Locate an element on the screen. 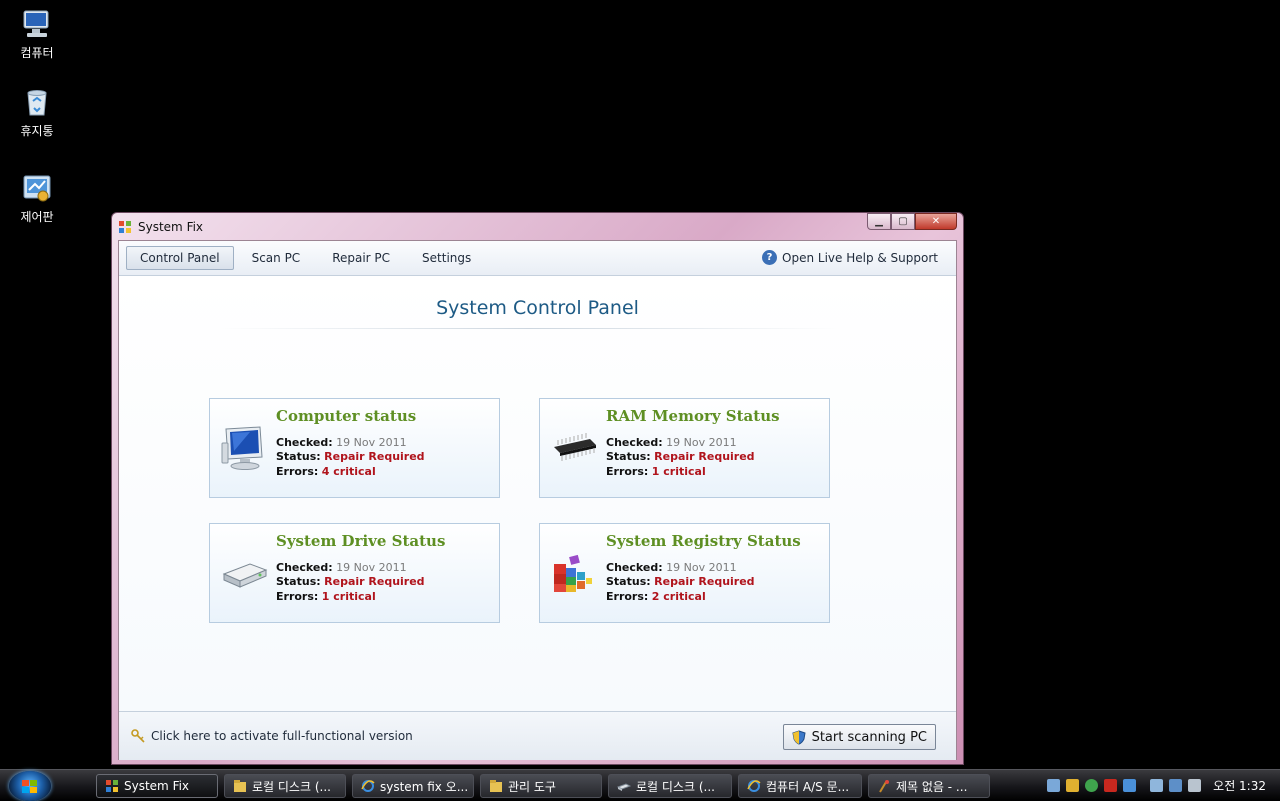 This screenshot has width=1280, height=801. internet-explorer-icon is located at coordinates (368, 786).